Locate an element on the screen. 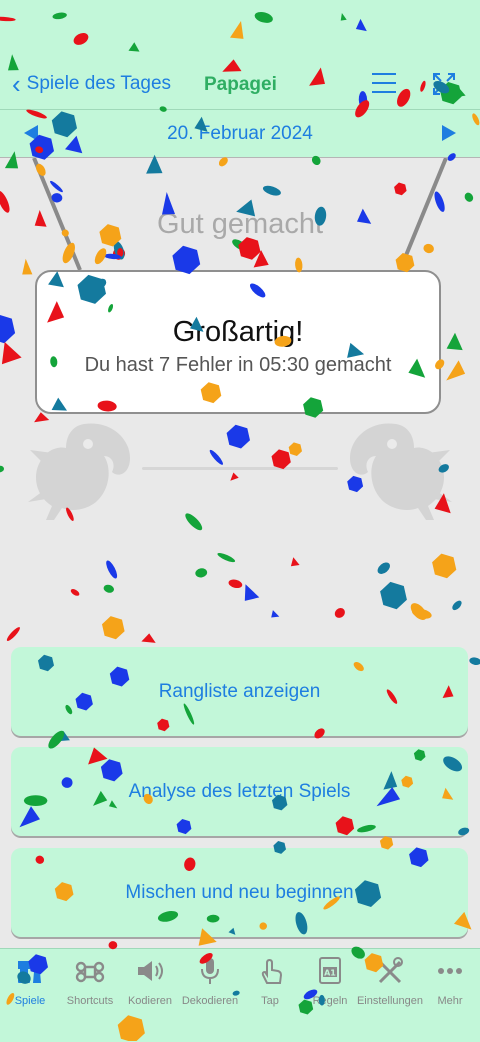  tools-icon is located at coordinates (390, 970).